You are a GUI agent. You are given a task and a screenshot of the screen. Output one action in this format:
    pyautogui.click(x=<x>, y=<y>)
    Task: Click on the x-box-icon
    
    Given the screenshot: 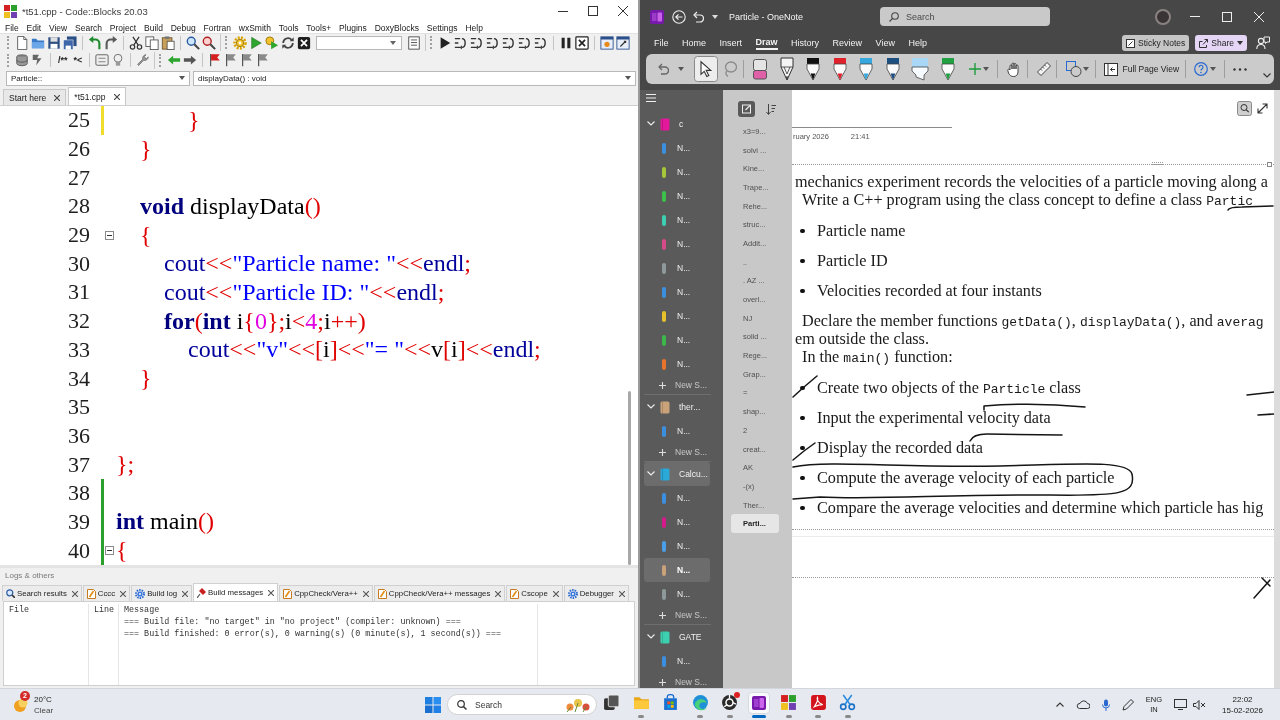 What is the action you would take?
    pyautogui.click(x=582, y=42)
    